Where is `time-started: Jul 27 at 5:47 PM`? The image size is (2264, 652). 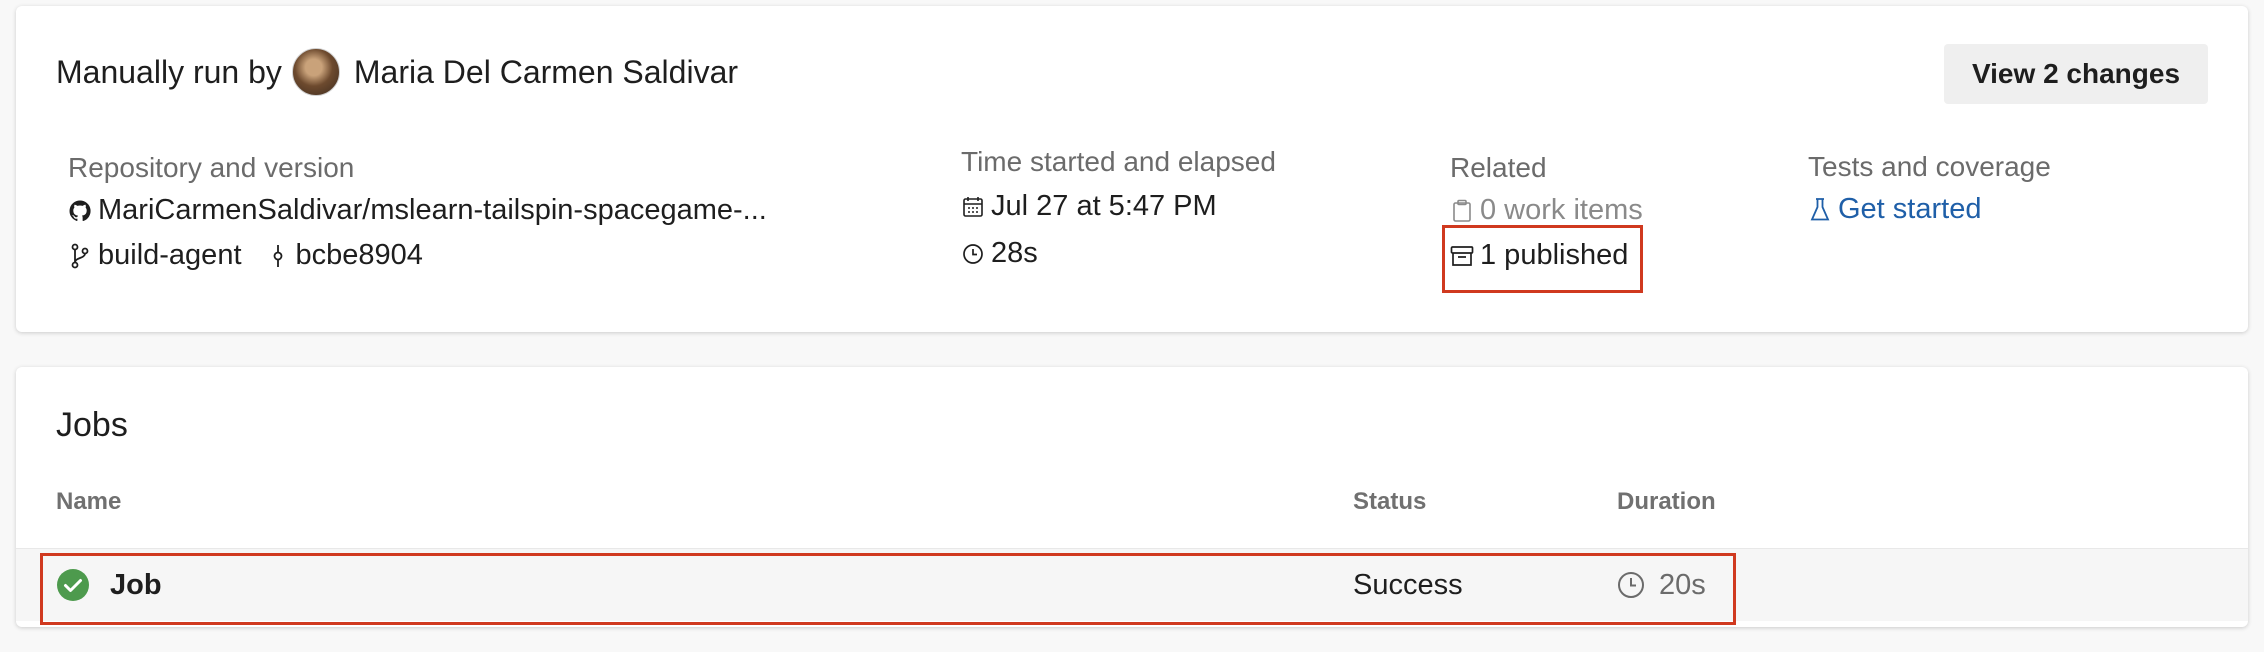
time-started: Jul 27 at 5:47 PM is located at coordinates (1104, 206).